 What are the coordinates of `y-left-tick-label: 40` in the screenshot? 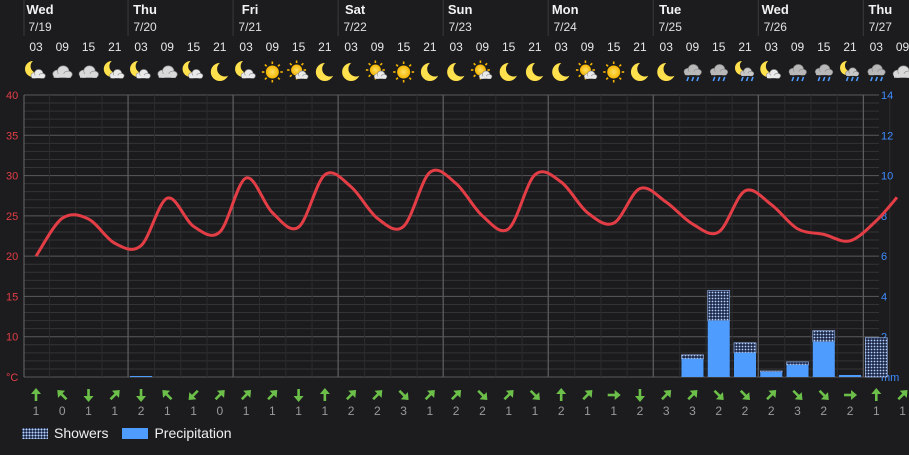 It's located at (12, 96).